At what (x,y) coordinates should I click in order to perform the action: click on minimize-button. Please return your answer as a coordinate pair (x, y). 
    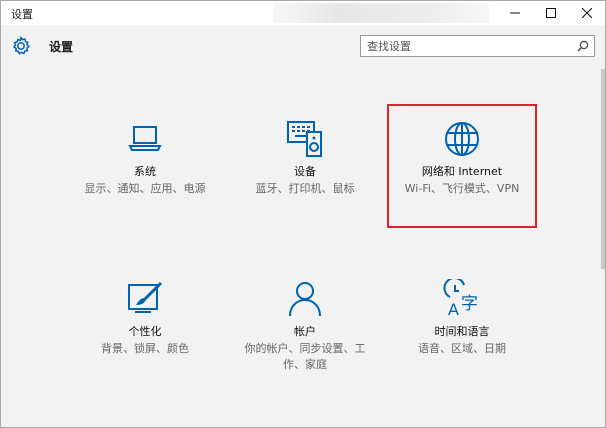
    Looking at the image, I should click on (515, 13).